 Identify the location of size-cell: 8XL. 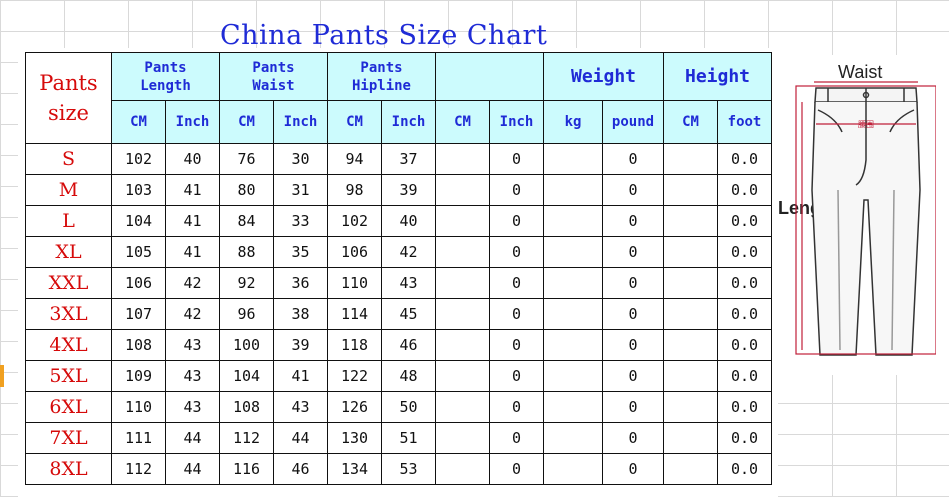
(68, 469).